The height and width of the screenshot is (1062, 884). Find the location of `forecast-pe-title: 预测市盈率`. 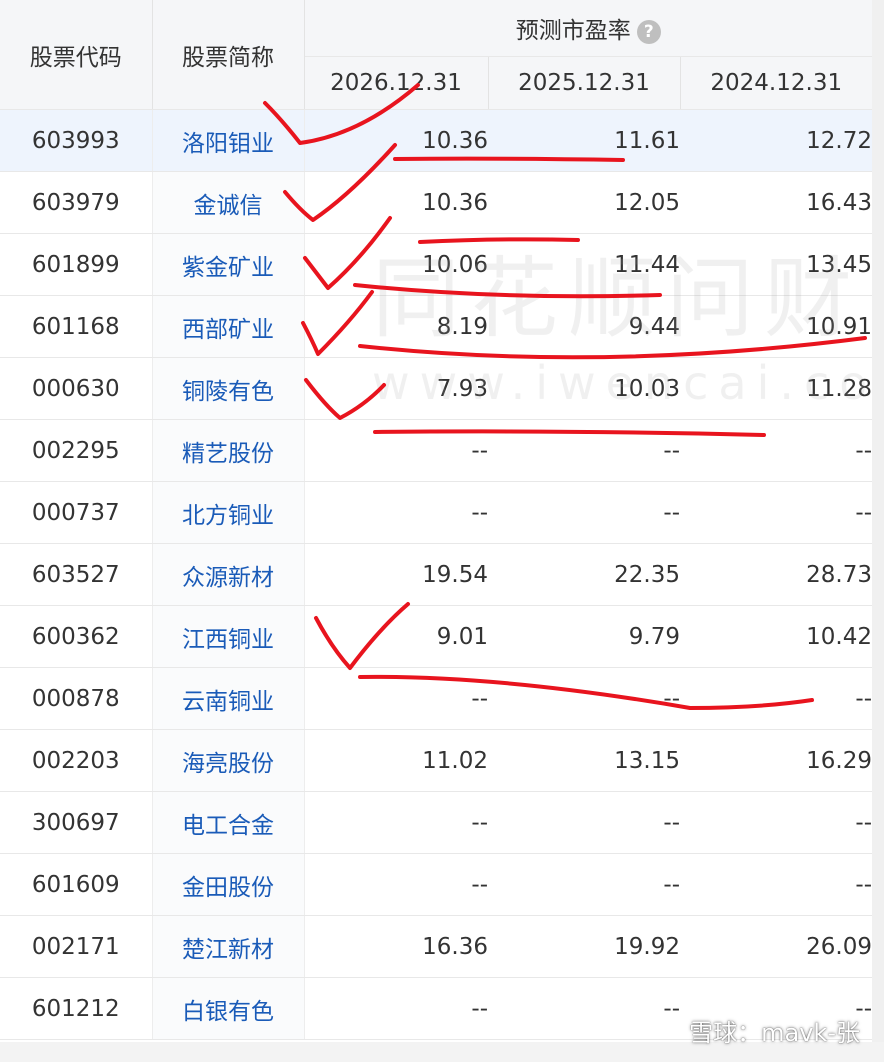

forecast-pe-title: 预测市盈率 is located at coordinates (573, 31).